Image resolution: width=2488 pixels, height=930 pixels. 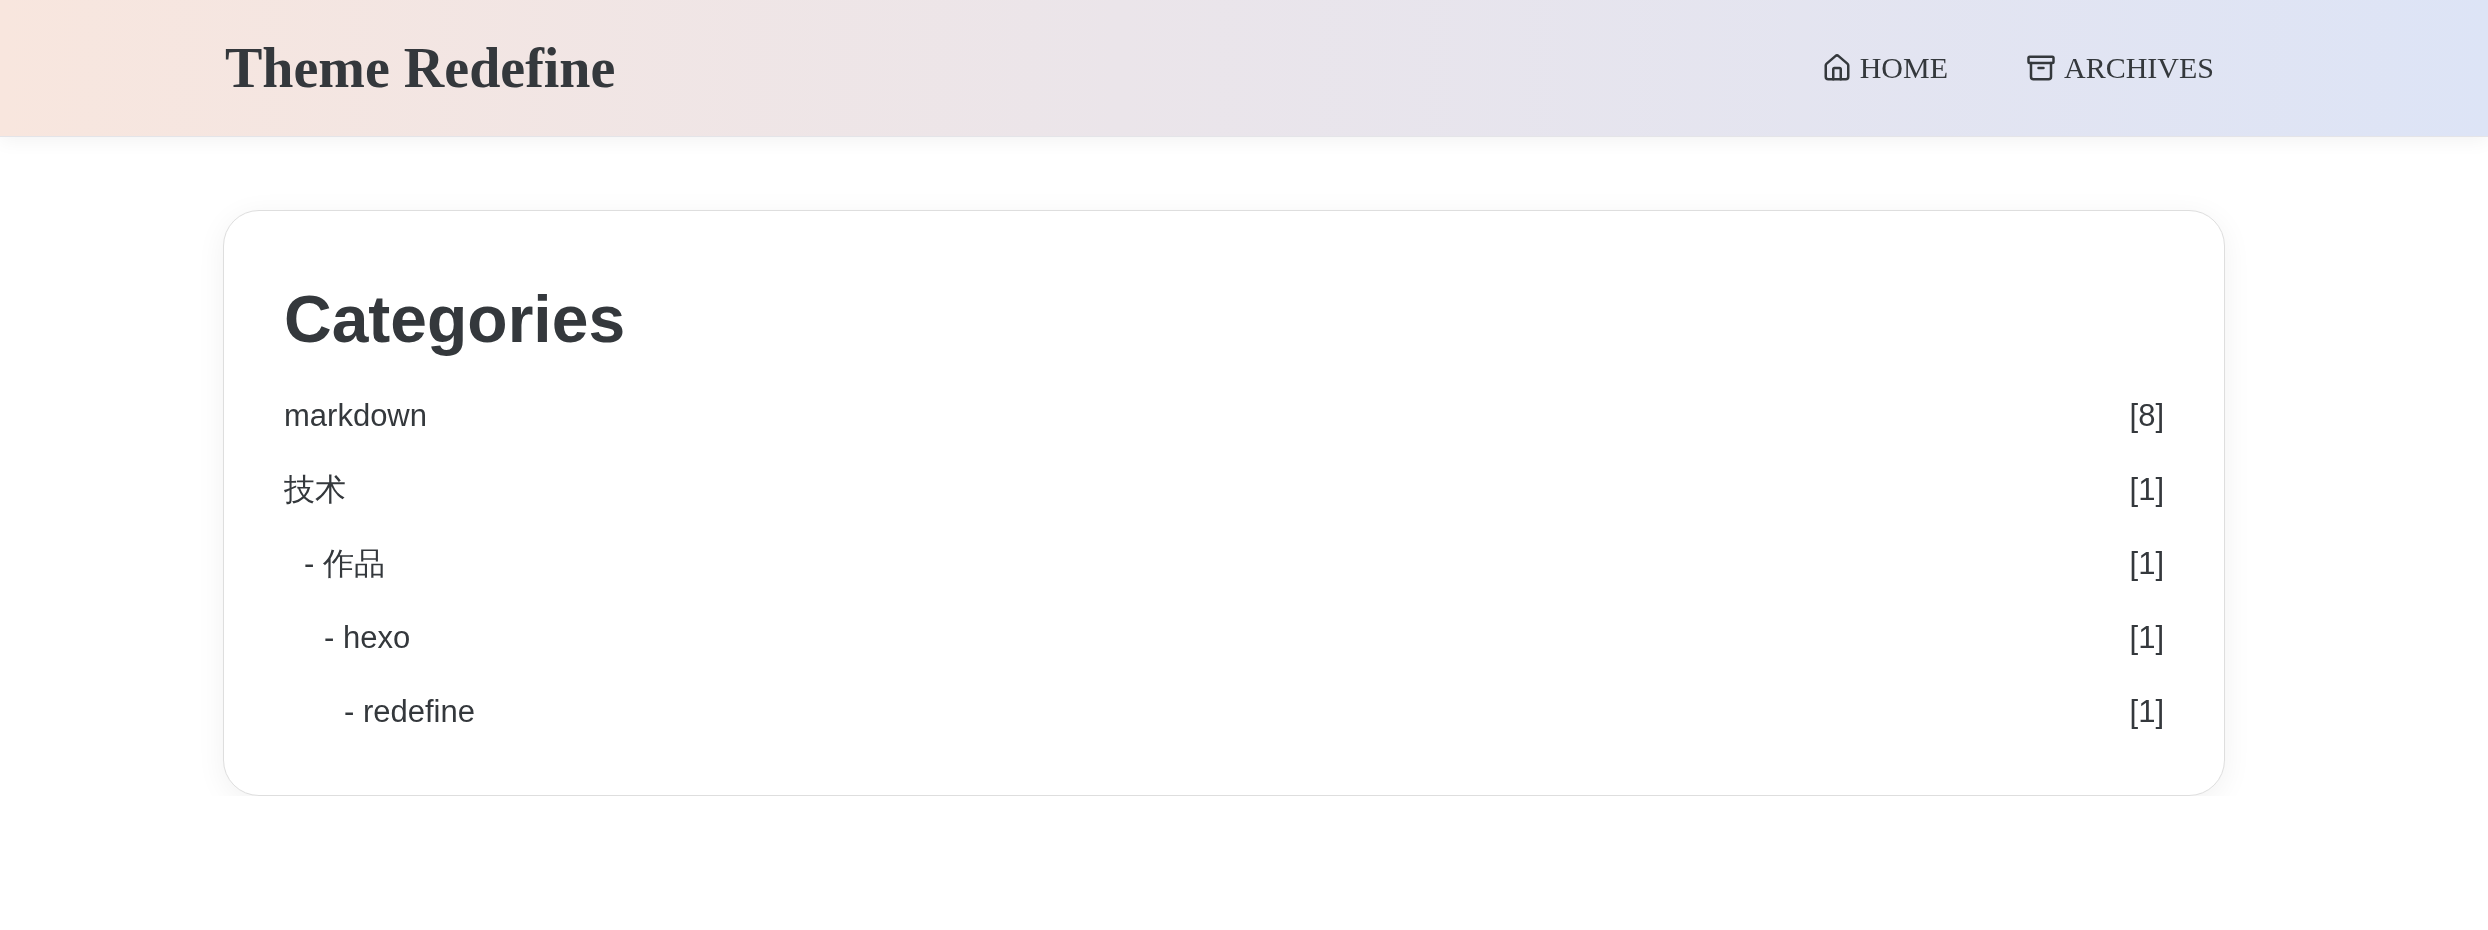 I want to click on house-icon, so click(x=1836, y=68).